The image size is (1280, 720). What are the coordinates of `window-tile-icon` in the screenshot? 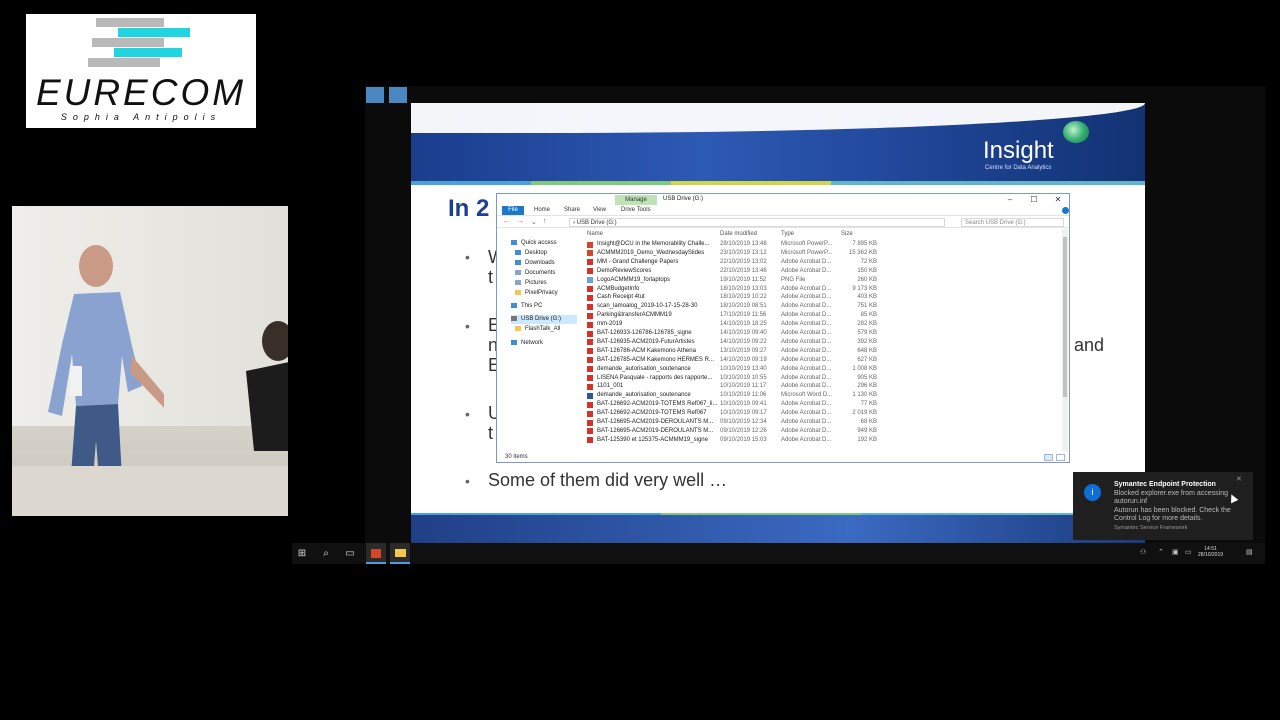 It's located at (375, 95).